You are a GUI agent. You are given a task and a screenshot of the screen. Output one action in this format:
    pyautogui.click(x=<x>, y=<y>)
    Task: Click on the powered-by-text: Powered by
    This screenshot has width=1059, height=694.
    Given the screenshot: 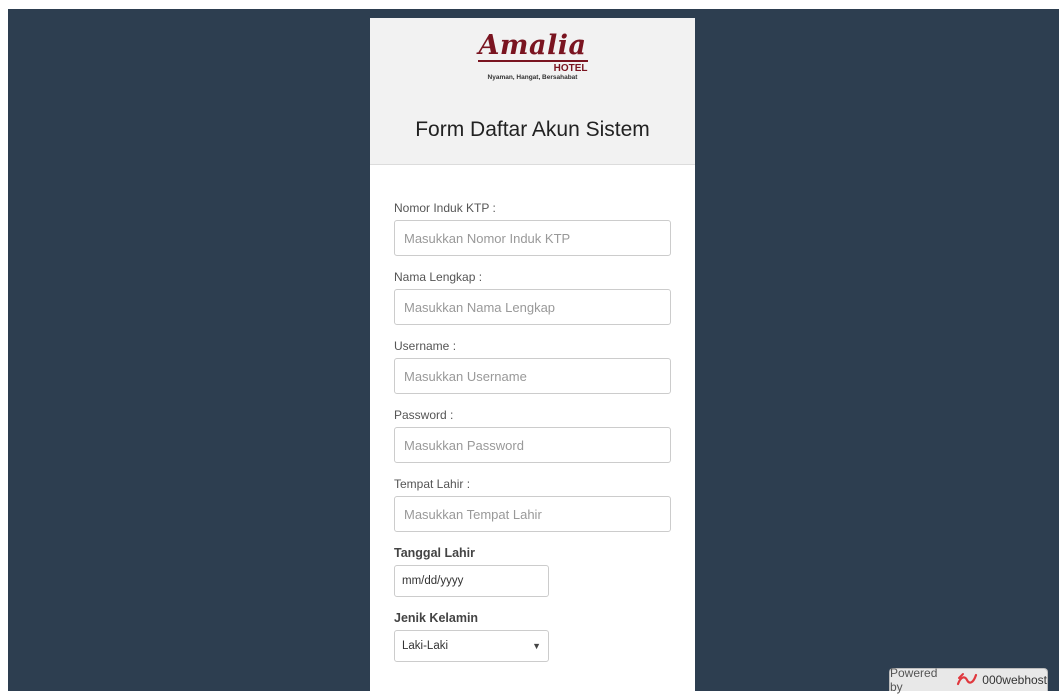 What is the action you would take?
    pyautogui.click(x=914, y=680)
    